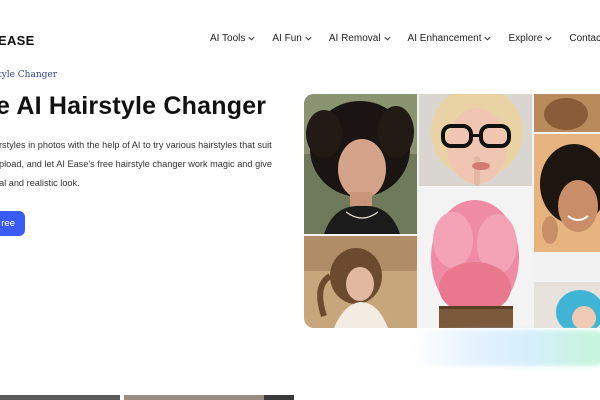 The width and height of the screenshot is (600, 400). I want to click on menu-item-contact: Contact U, so click(584, 38).